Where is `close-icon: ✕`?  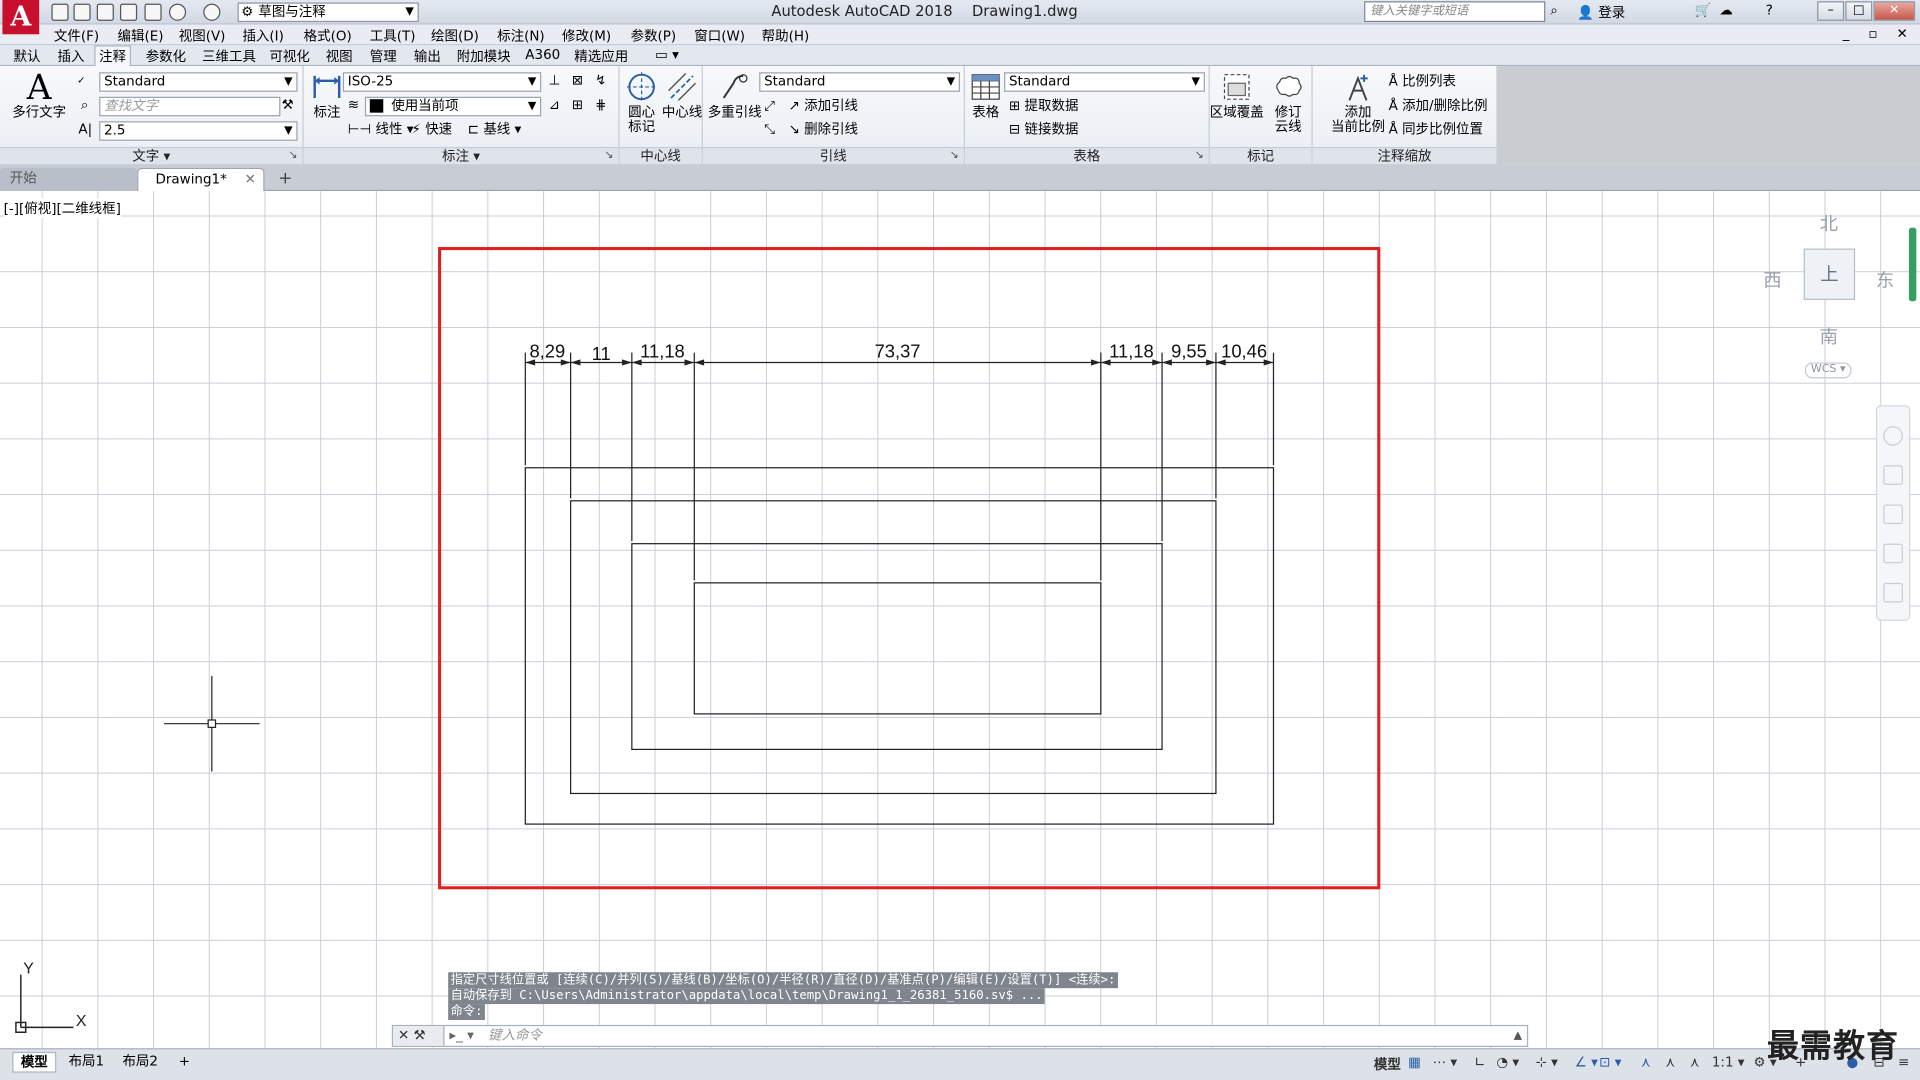
close-icon: ✕ is located at coordinates (403, 1035).